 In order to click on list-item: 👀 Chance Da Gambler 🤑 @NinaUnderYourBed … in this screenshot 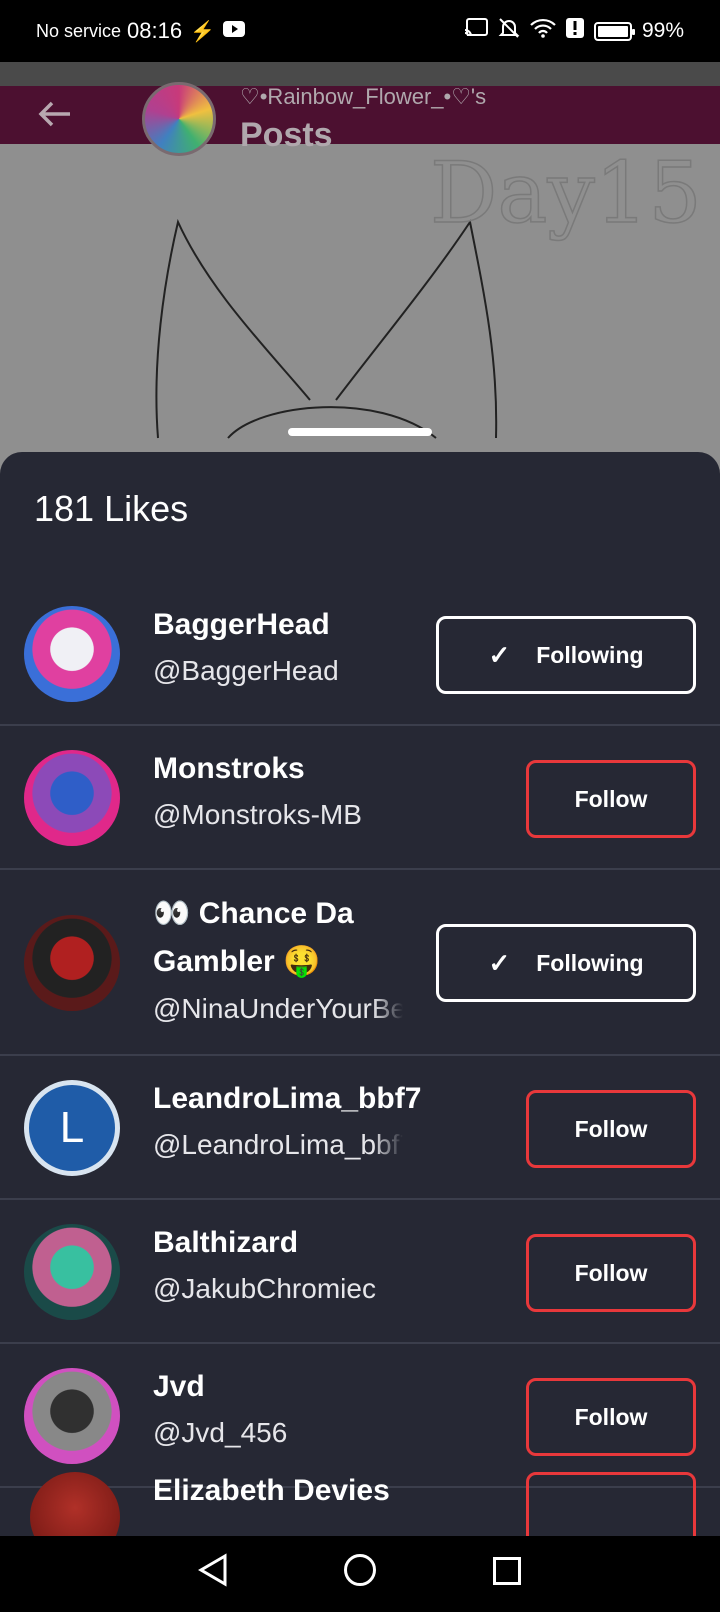, I will do `click(360, 963)`.